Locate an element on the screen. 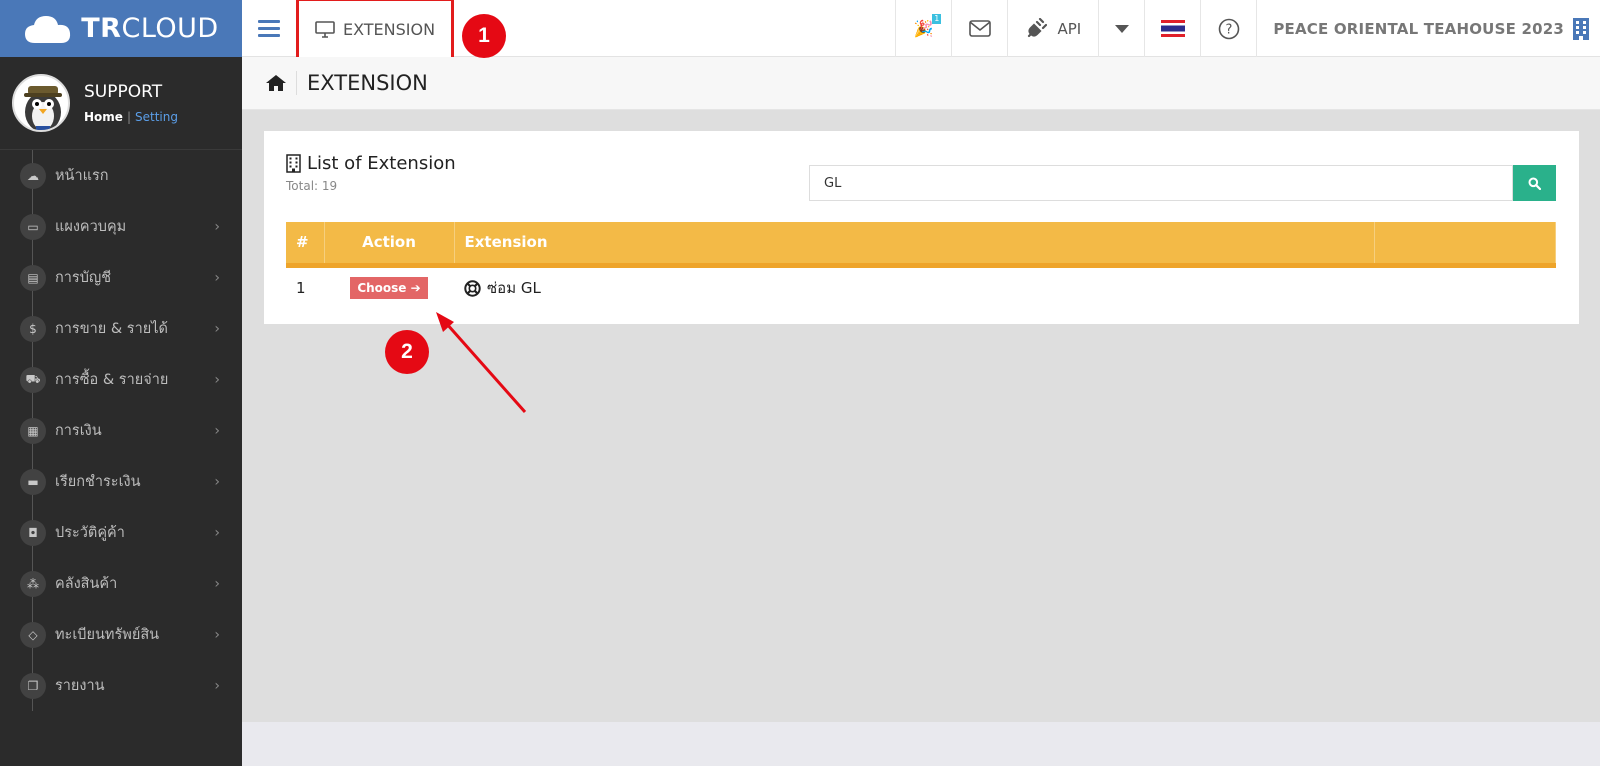 The width and height of the screenshot is (1600, 766). plug-icon is located at coordinates (1038, 27).